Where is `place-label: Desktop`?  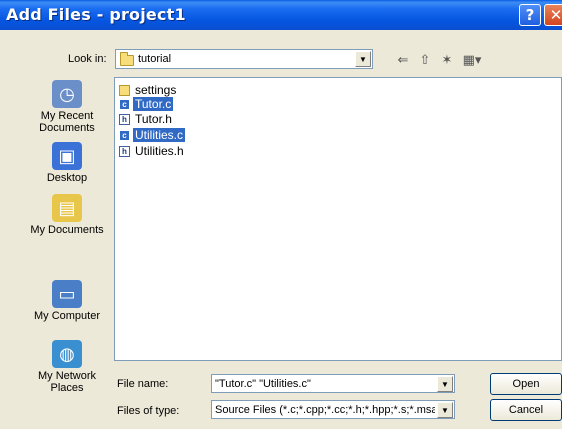 place-label: Desktop is located at coordinates (67, 178).